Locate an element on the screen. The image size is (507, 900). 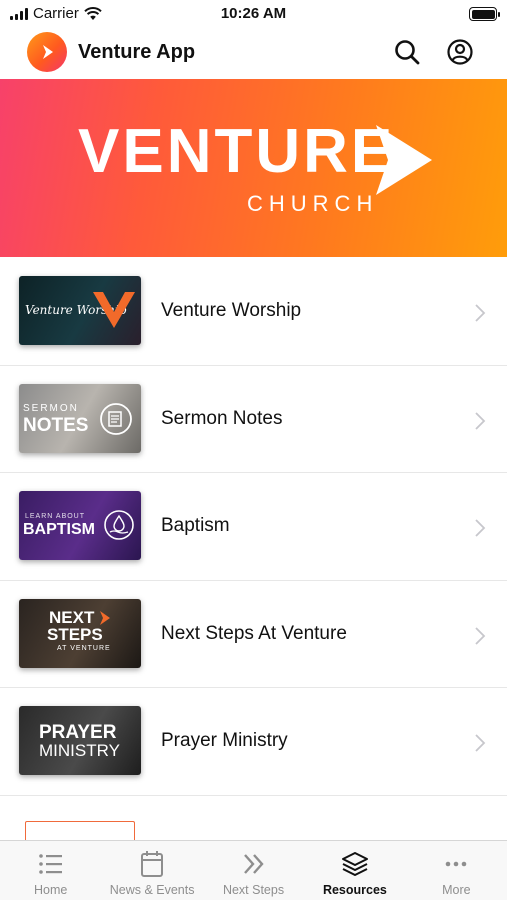
status-bar: Carrier 10:26 AM is located at coordinates (253, 14).